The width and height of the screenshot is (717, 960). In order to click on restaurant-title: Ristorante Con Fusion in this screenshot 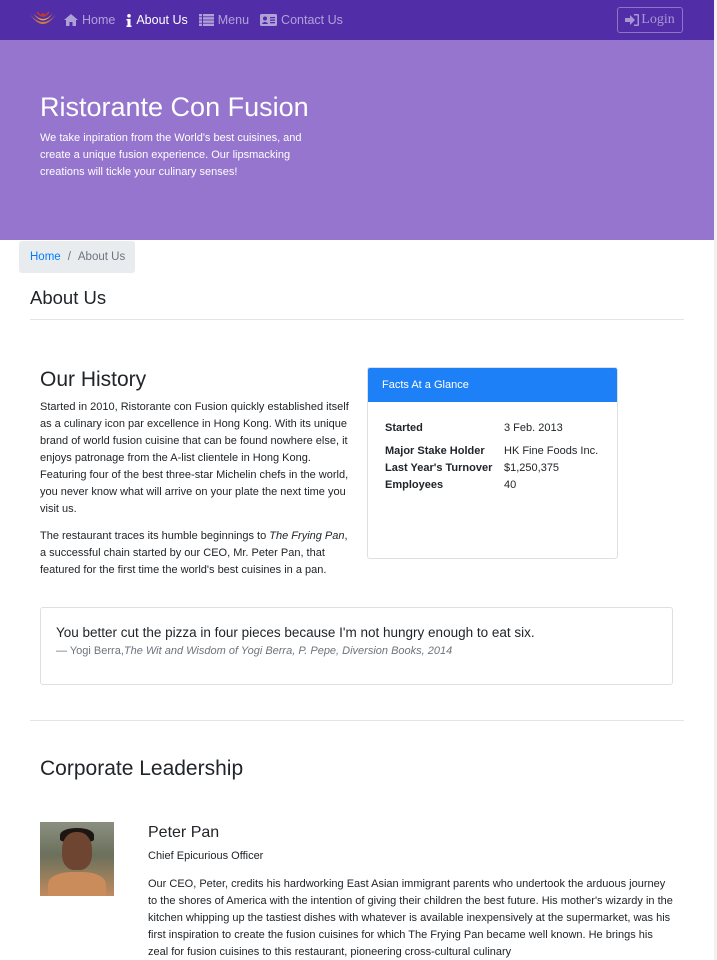, I will do `click(174, 107)`.